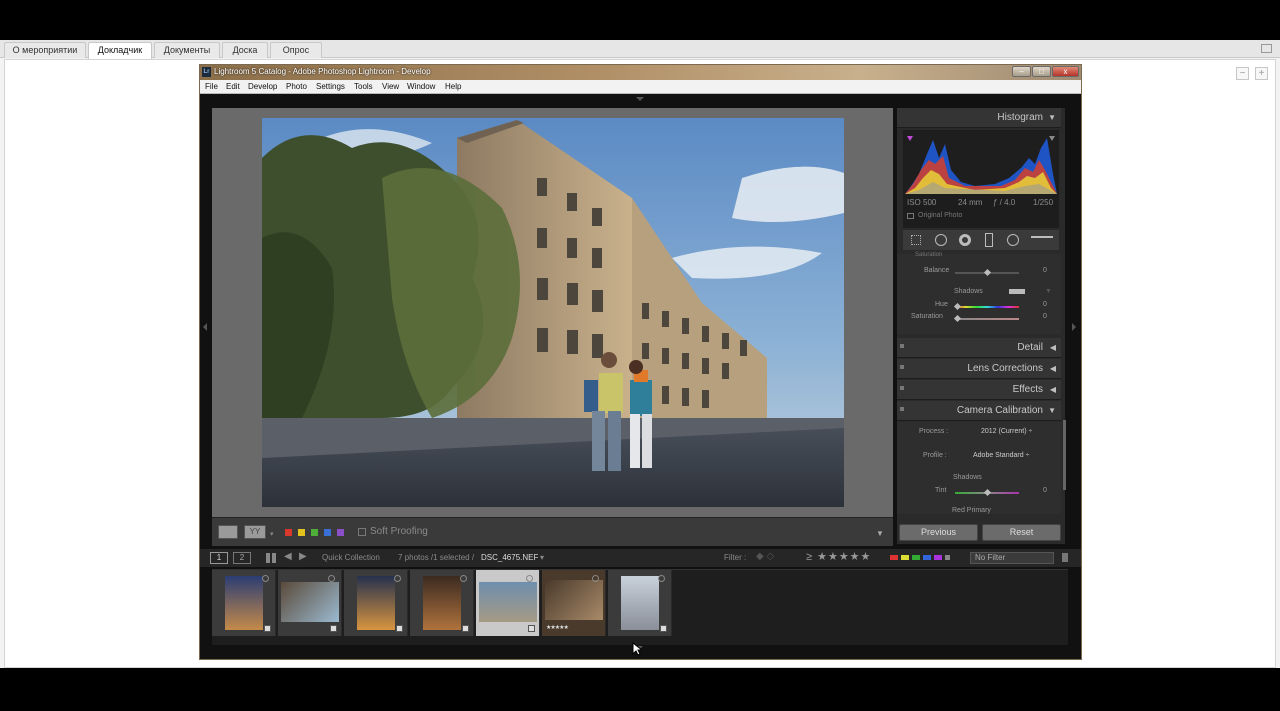 Image resolution: width=1280 pixels, height=711 pixels. What do you see at coordinates (1013, 240) in the screenshot?
I see `radial-filter-icon` at bounding box center [1013, 240].